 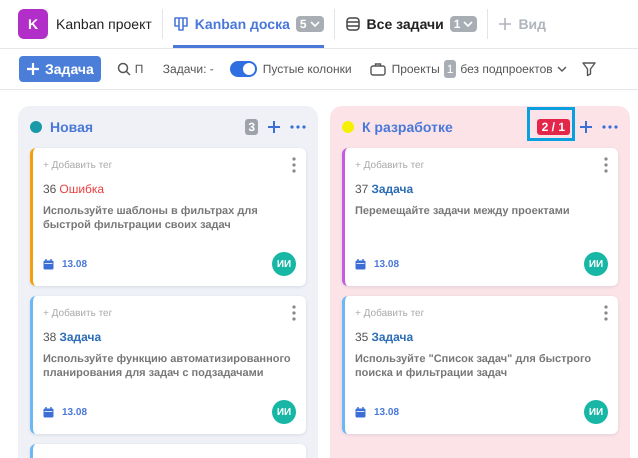 I want to click on column-title: К разработке, so click(x=407, y=127).